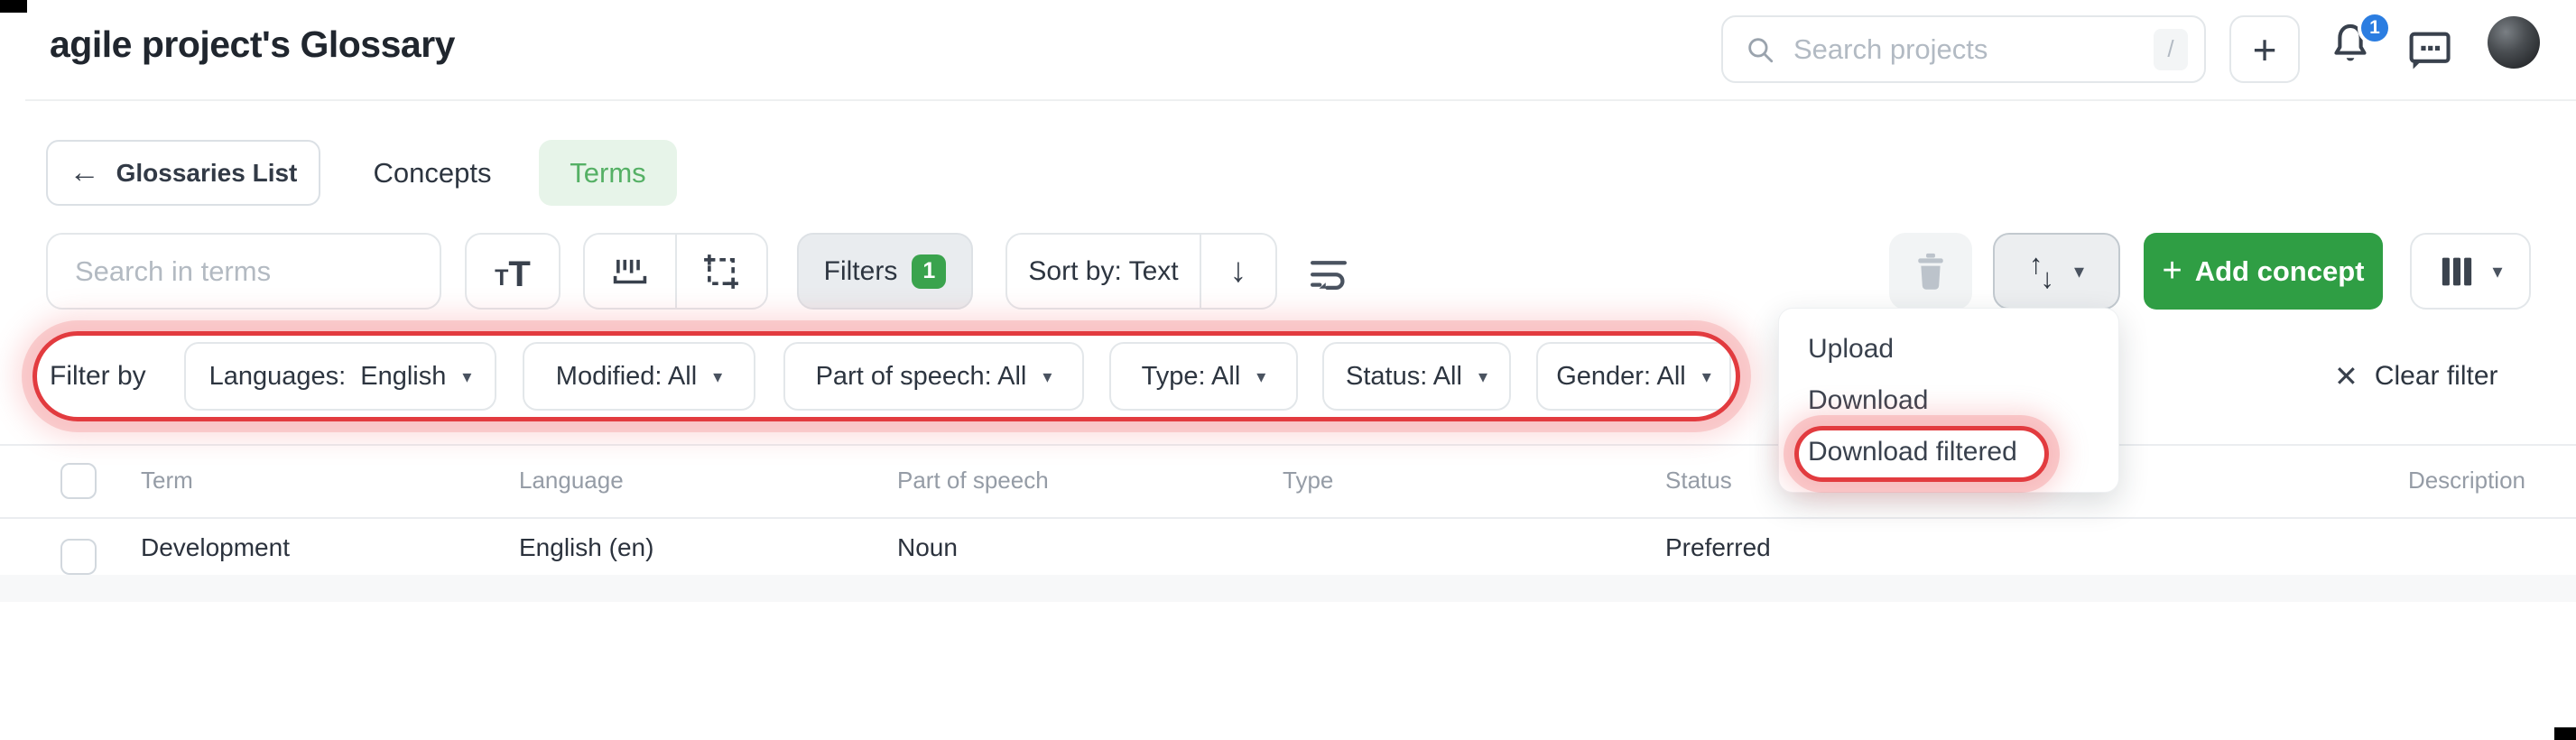 The height and width of the screenshot is (740, 2576). I want to click on exact-match-icon, so click(721, 271).